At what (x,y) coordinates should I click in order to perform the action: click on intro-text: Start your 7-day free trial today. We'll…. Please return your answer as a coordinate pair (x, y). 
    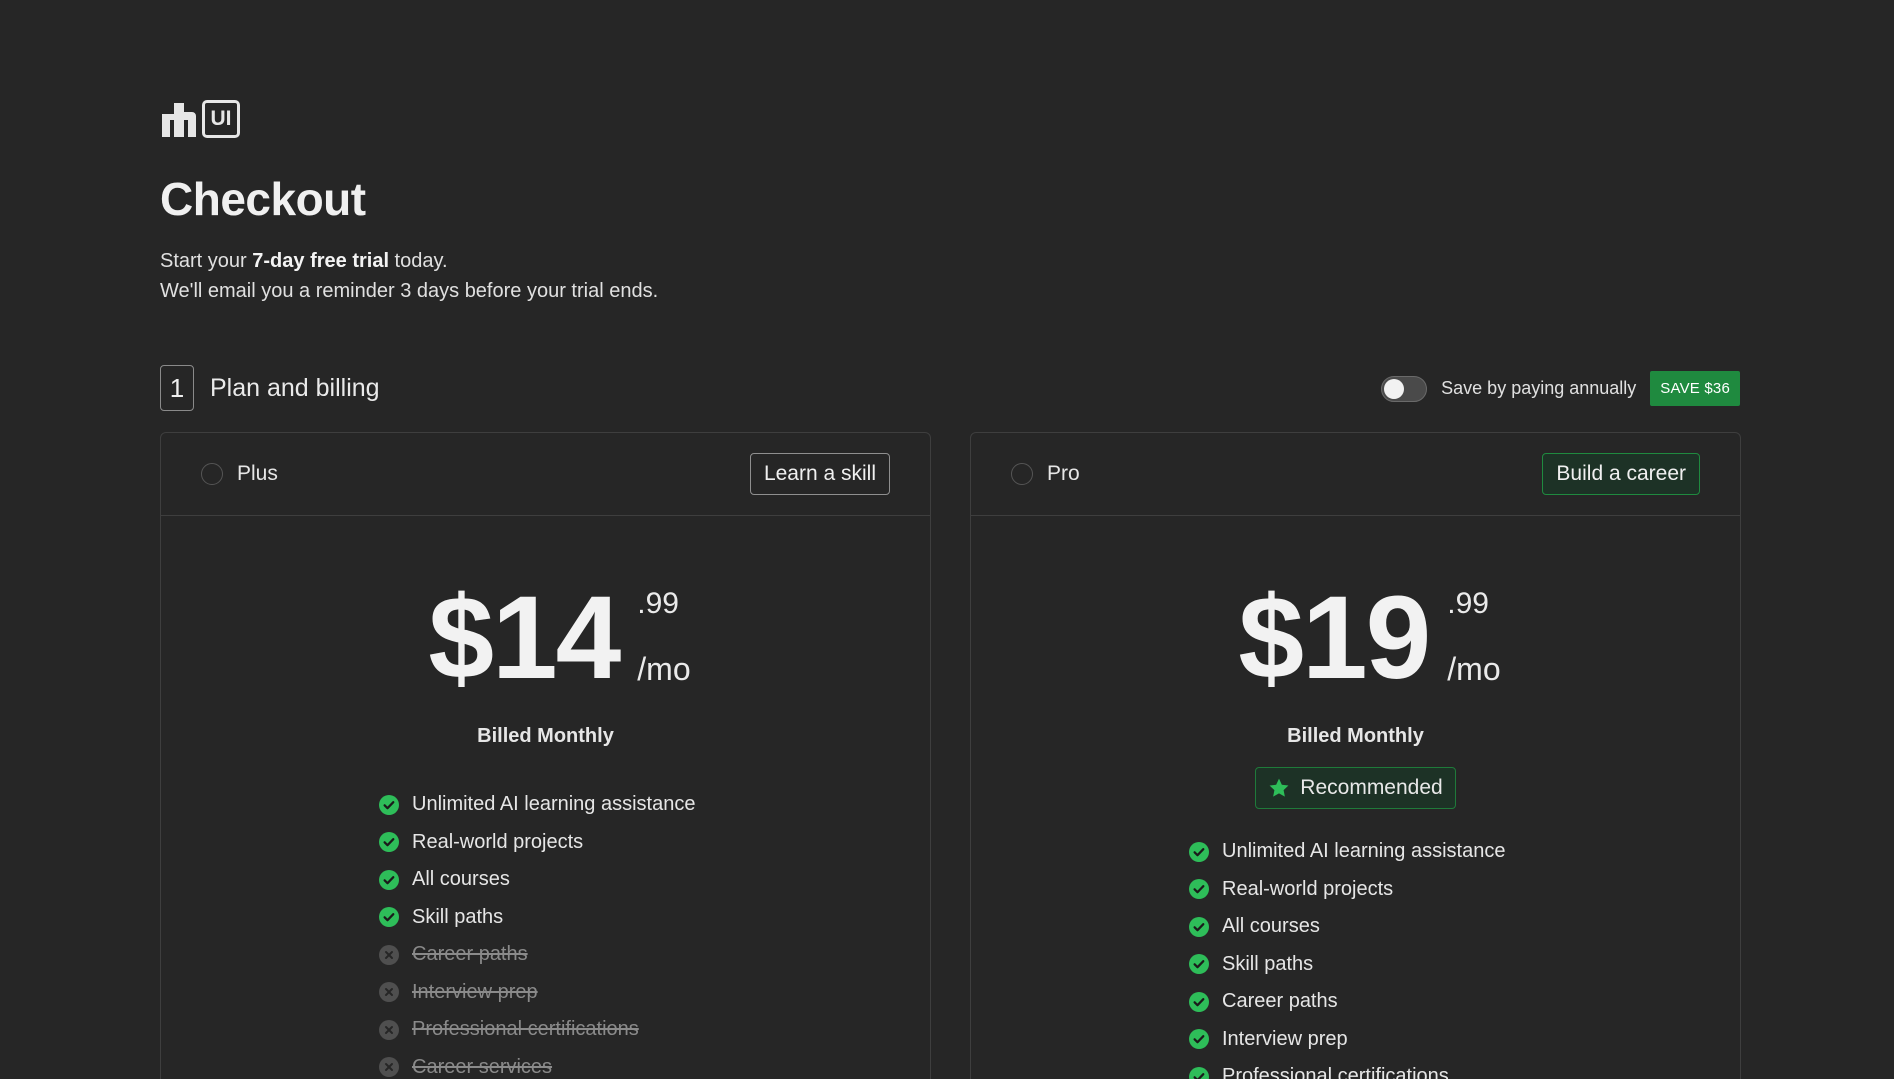
    Looking at the image, I should click on (409, 276).